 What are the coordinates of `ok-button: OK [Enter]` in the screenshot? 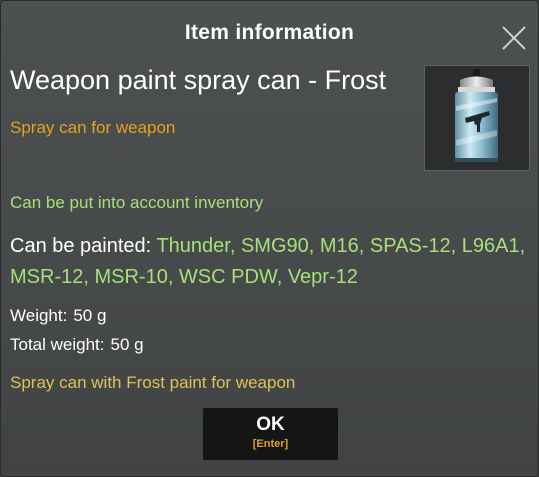 It's located at (270, 434).